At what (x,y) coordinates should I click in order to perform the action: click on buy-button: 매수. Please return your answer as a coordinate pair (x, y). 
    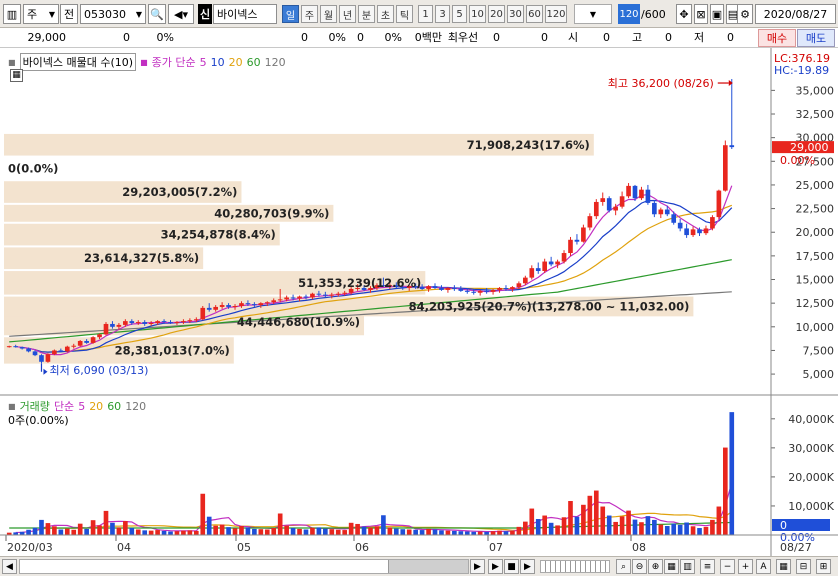
    Looking at the image, I should click on (777, 38).